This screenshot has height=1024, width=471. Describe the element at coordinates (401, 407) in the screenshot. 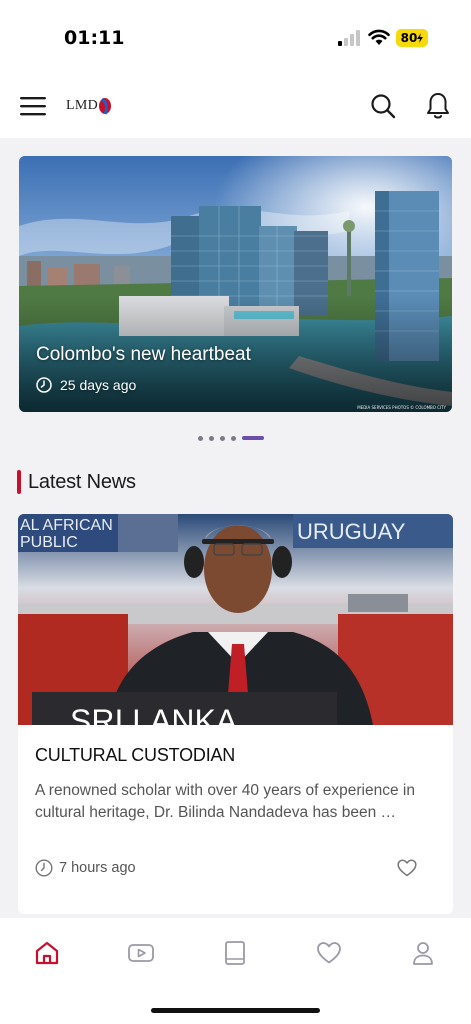

I see `photo-credit: MEDIA SERVICES PHOTOS © COLOMBO CITY` at that location.